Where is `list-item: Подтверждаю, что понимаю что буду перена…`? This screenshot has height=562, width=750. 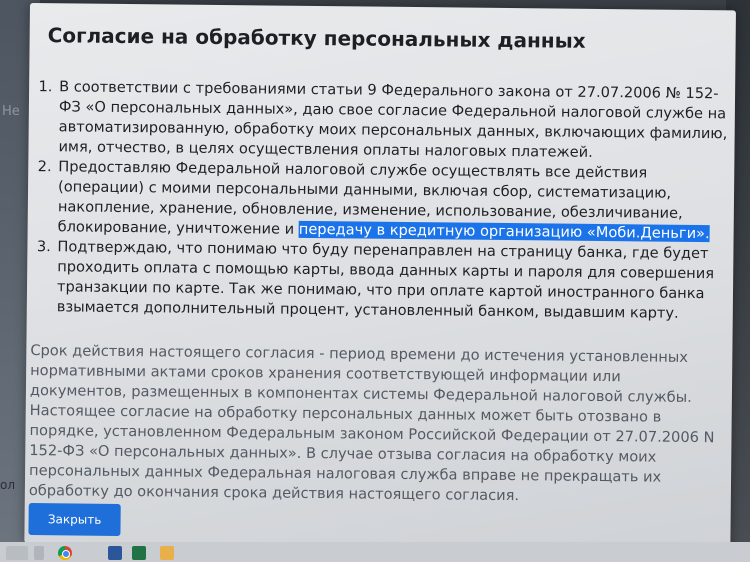
list-item: Подтверждаю, что понимаю что буду перена… is located at coordinates (395, 280).